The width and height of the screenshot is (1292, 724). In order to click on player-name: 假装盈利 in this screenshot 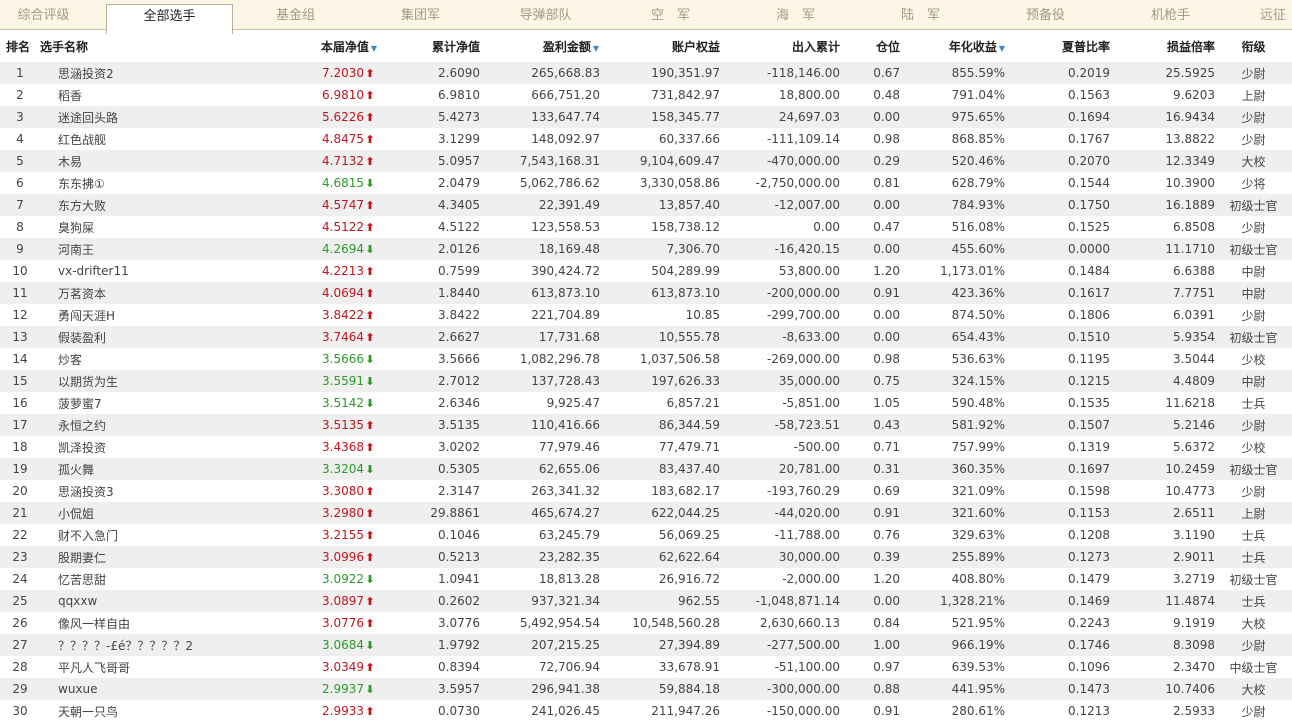, I will do `click(128, 337)`.